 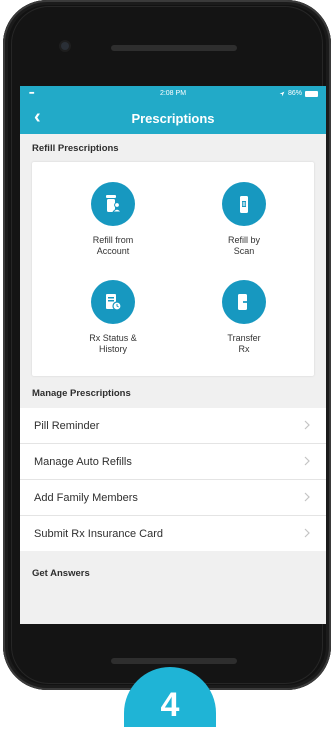 I want to click on list-item-label: Add Family Members, so click(x=86, y=497).